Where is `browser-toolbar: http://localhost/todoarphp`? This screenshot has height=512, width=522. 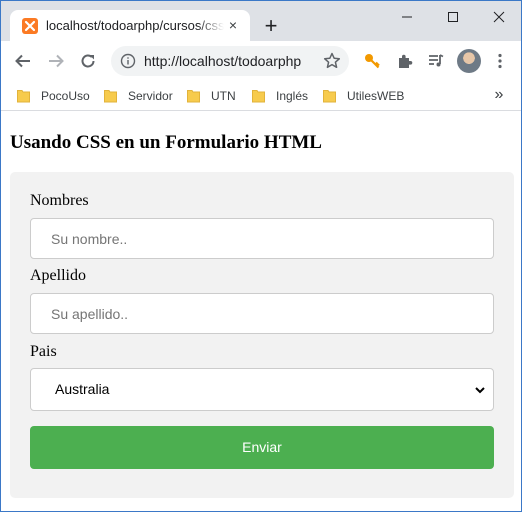
browser-toolbar: http://localhost/todoarphp is located at coordinates (261, 61).